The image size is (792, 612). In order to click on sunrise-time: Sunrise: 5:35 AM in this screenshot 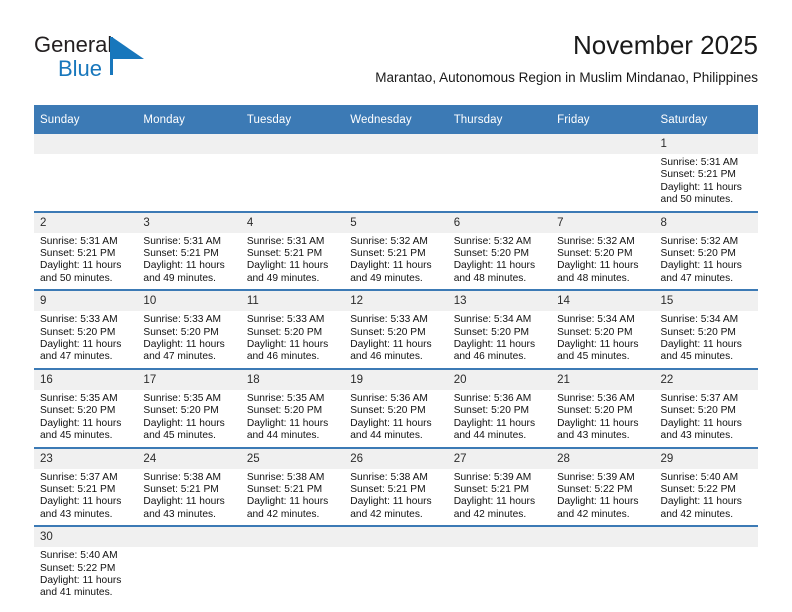, I will do `click(285, 398)`.